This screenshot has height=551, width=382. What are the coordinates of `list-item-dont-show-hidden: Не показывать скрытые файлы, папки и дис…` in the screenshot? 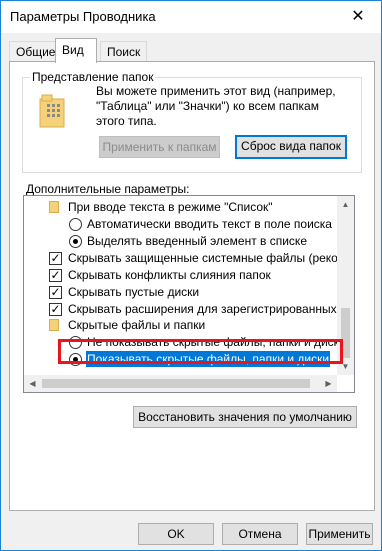 It's located at (185, 342).